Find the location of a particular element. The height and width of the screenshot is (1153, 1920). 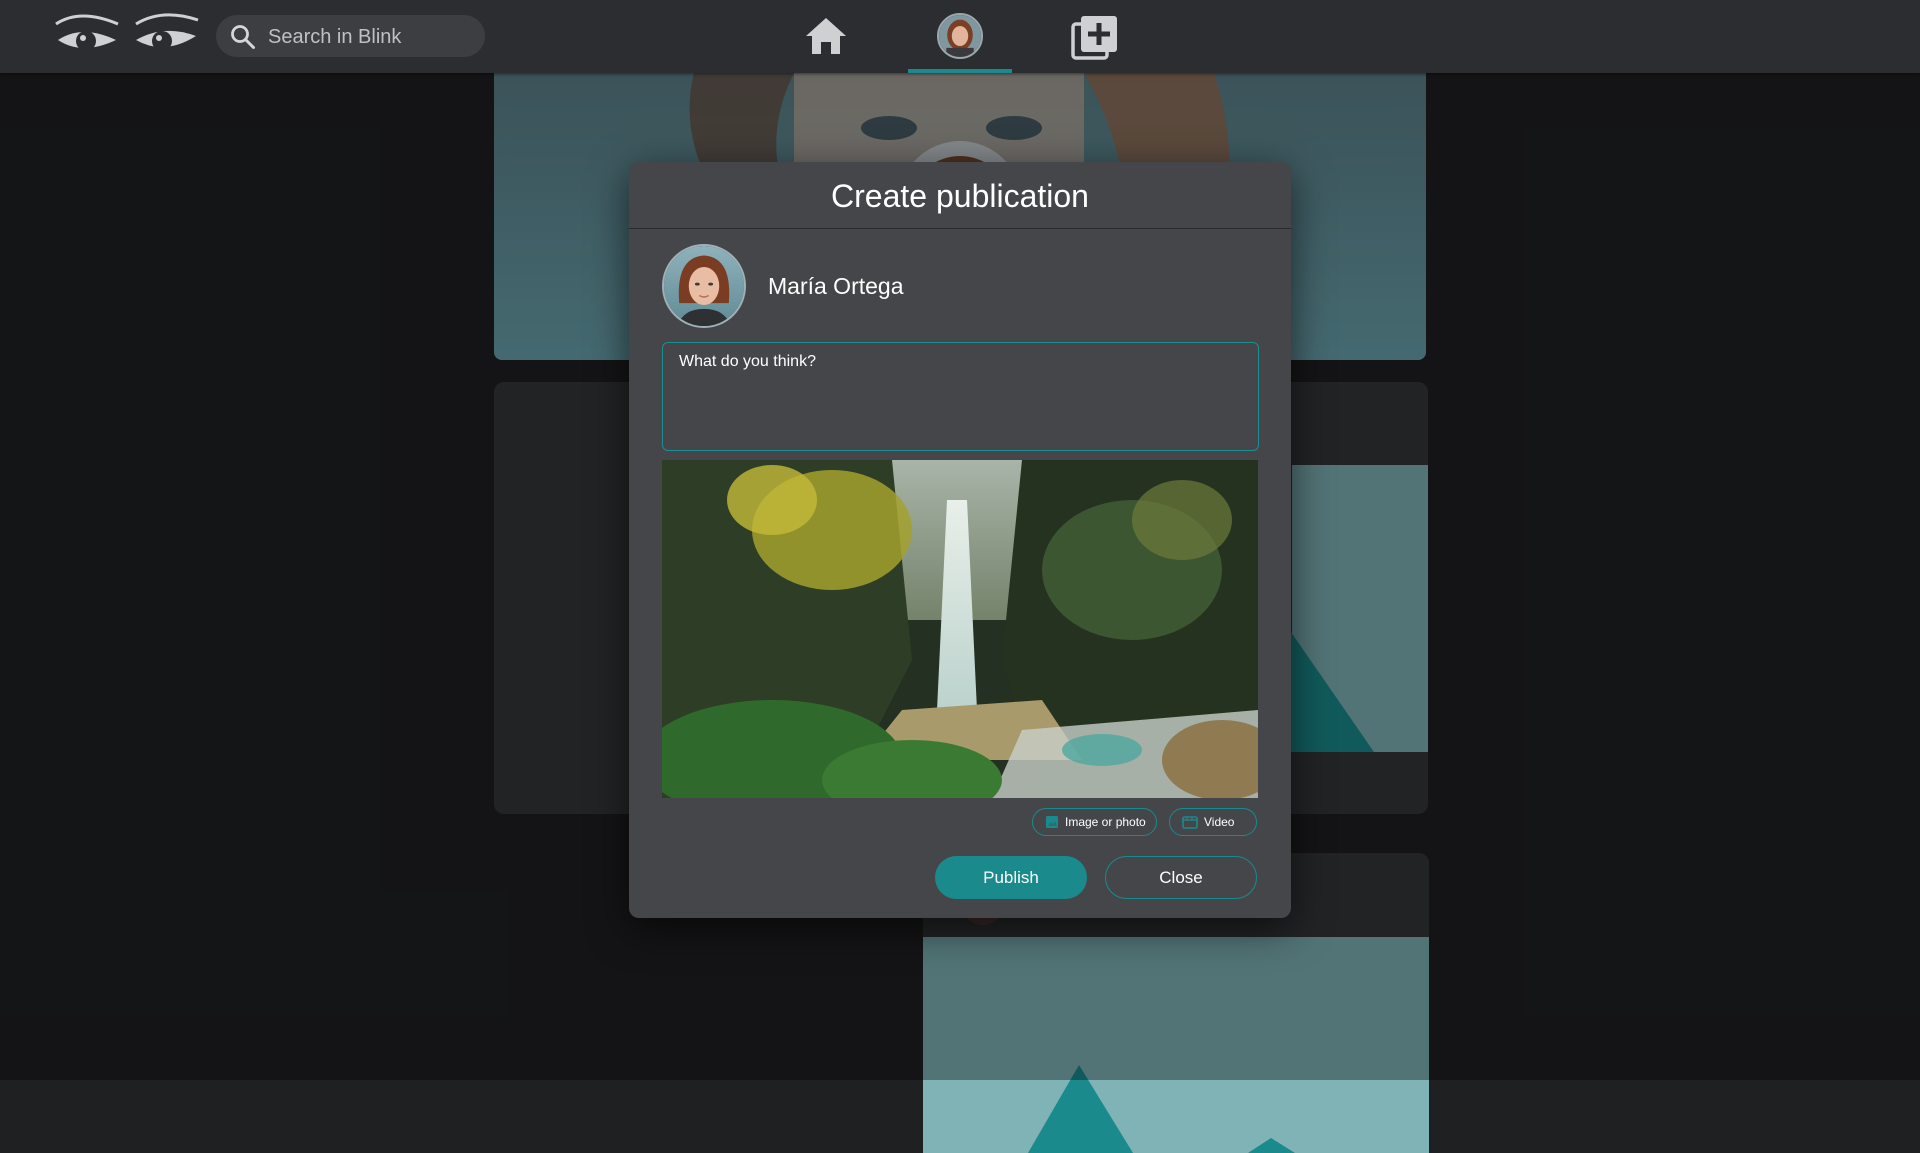

attached-image-preview is located at coordinates (960, 629).